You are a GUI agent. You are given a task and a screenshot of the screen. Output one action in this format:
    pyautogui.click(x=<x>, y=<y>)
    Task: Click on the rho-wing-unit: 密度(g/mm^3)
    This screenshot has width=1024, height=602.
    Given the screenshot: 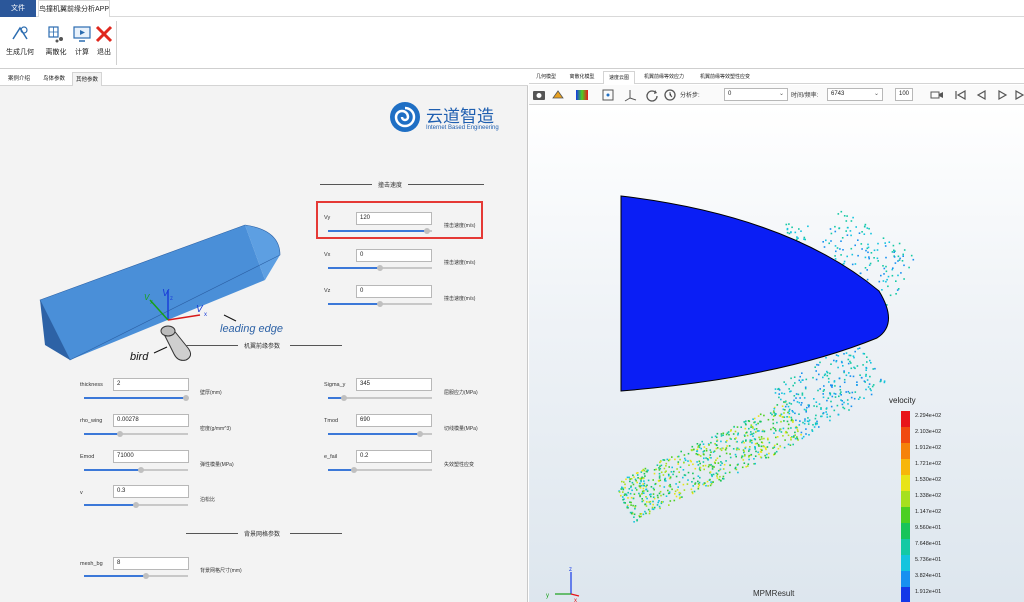 What is the action you would take?
    pyautogui.click(x=215, y=429)
    